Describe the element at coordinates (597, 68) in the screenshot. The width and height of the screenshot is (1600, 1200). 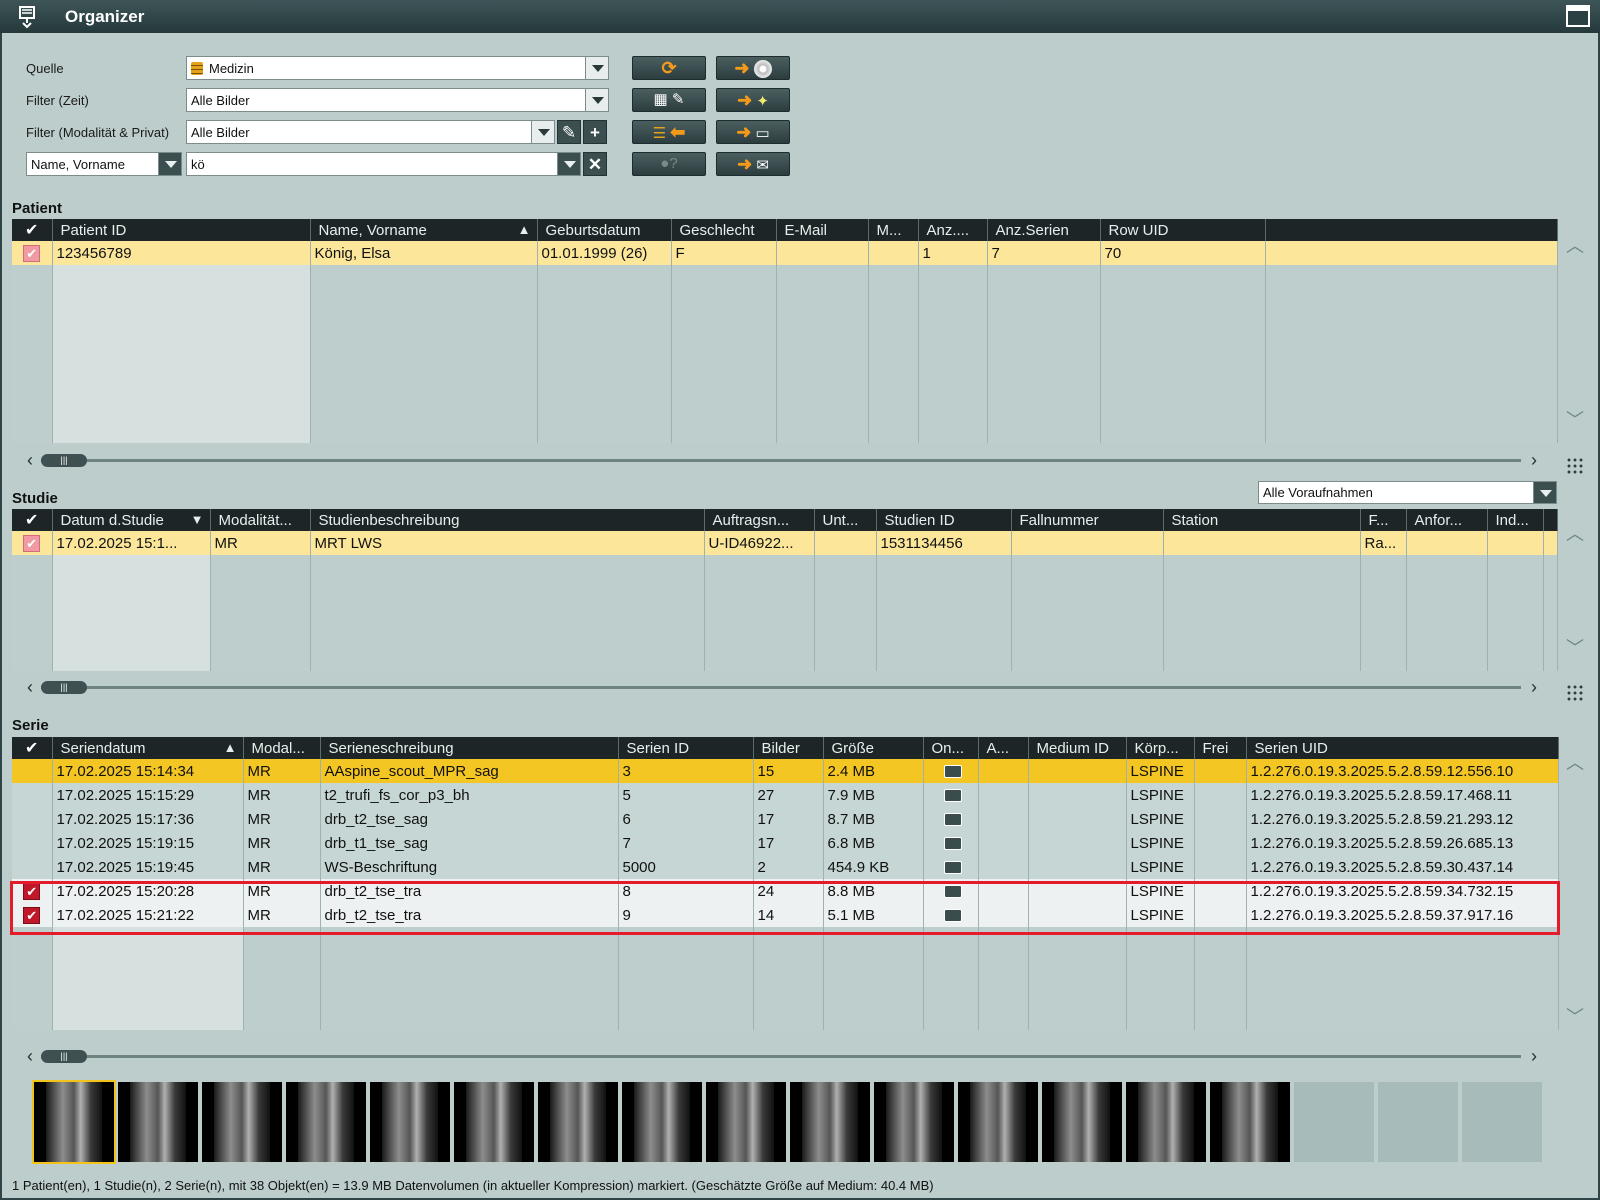
I see `quelle-dropdown-button` at that location.